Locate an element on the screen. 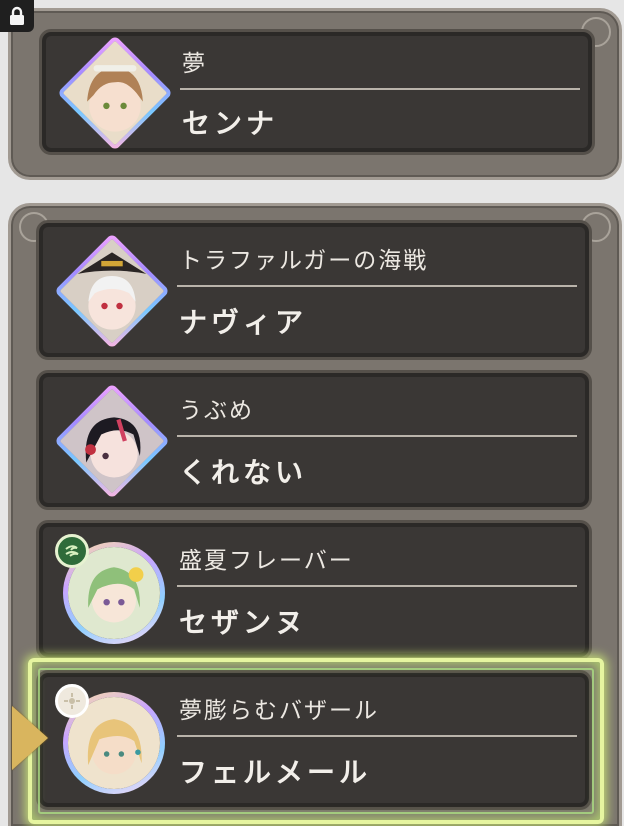  selection-arrow-icon is located at coordinates (30, 738).